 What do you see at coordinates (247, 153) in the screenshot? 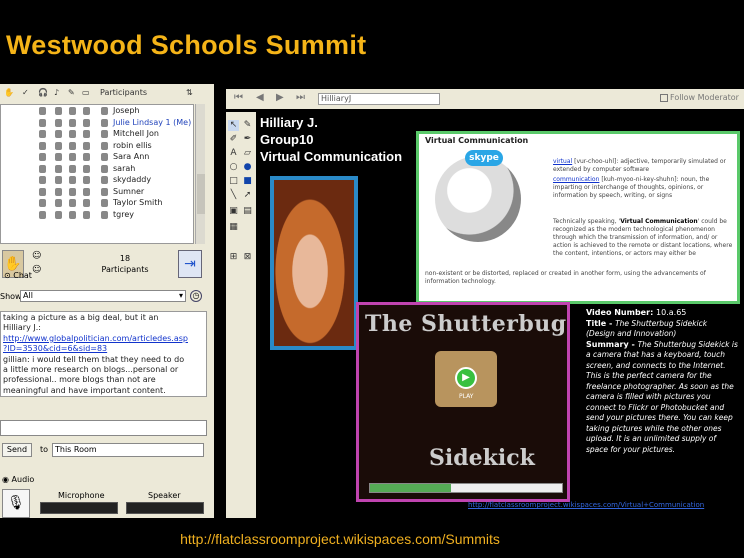
I see `eraser-tool-icon: ▱` at bounding box center [247, 153].